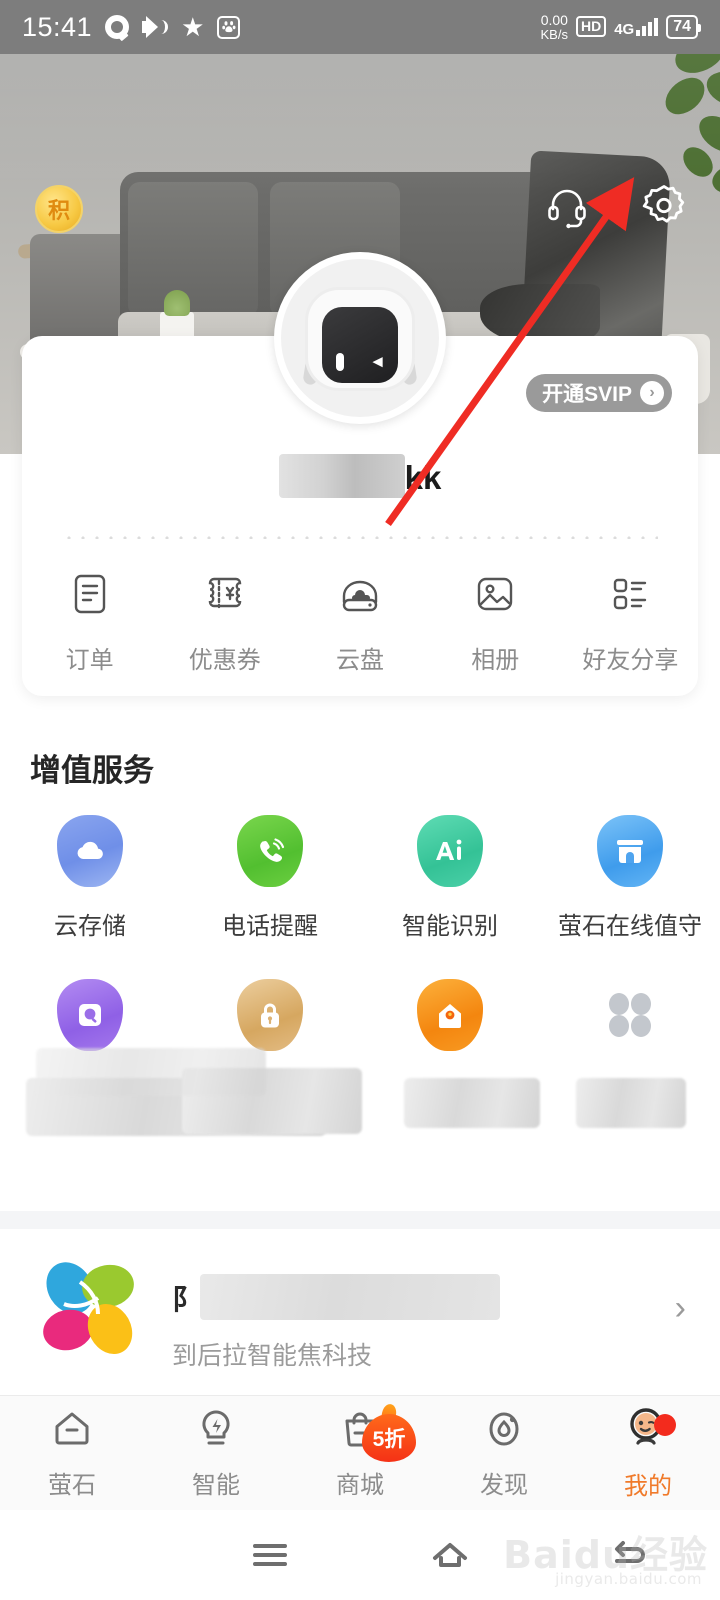 This screenshot has height=1600, width=720. What do you see at coordinates (630, 851) in the screenshot?
I see `store-shop-icon` at bounding box center [630, 851].